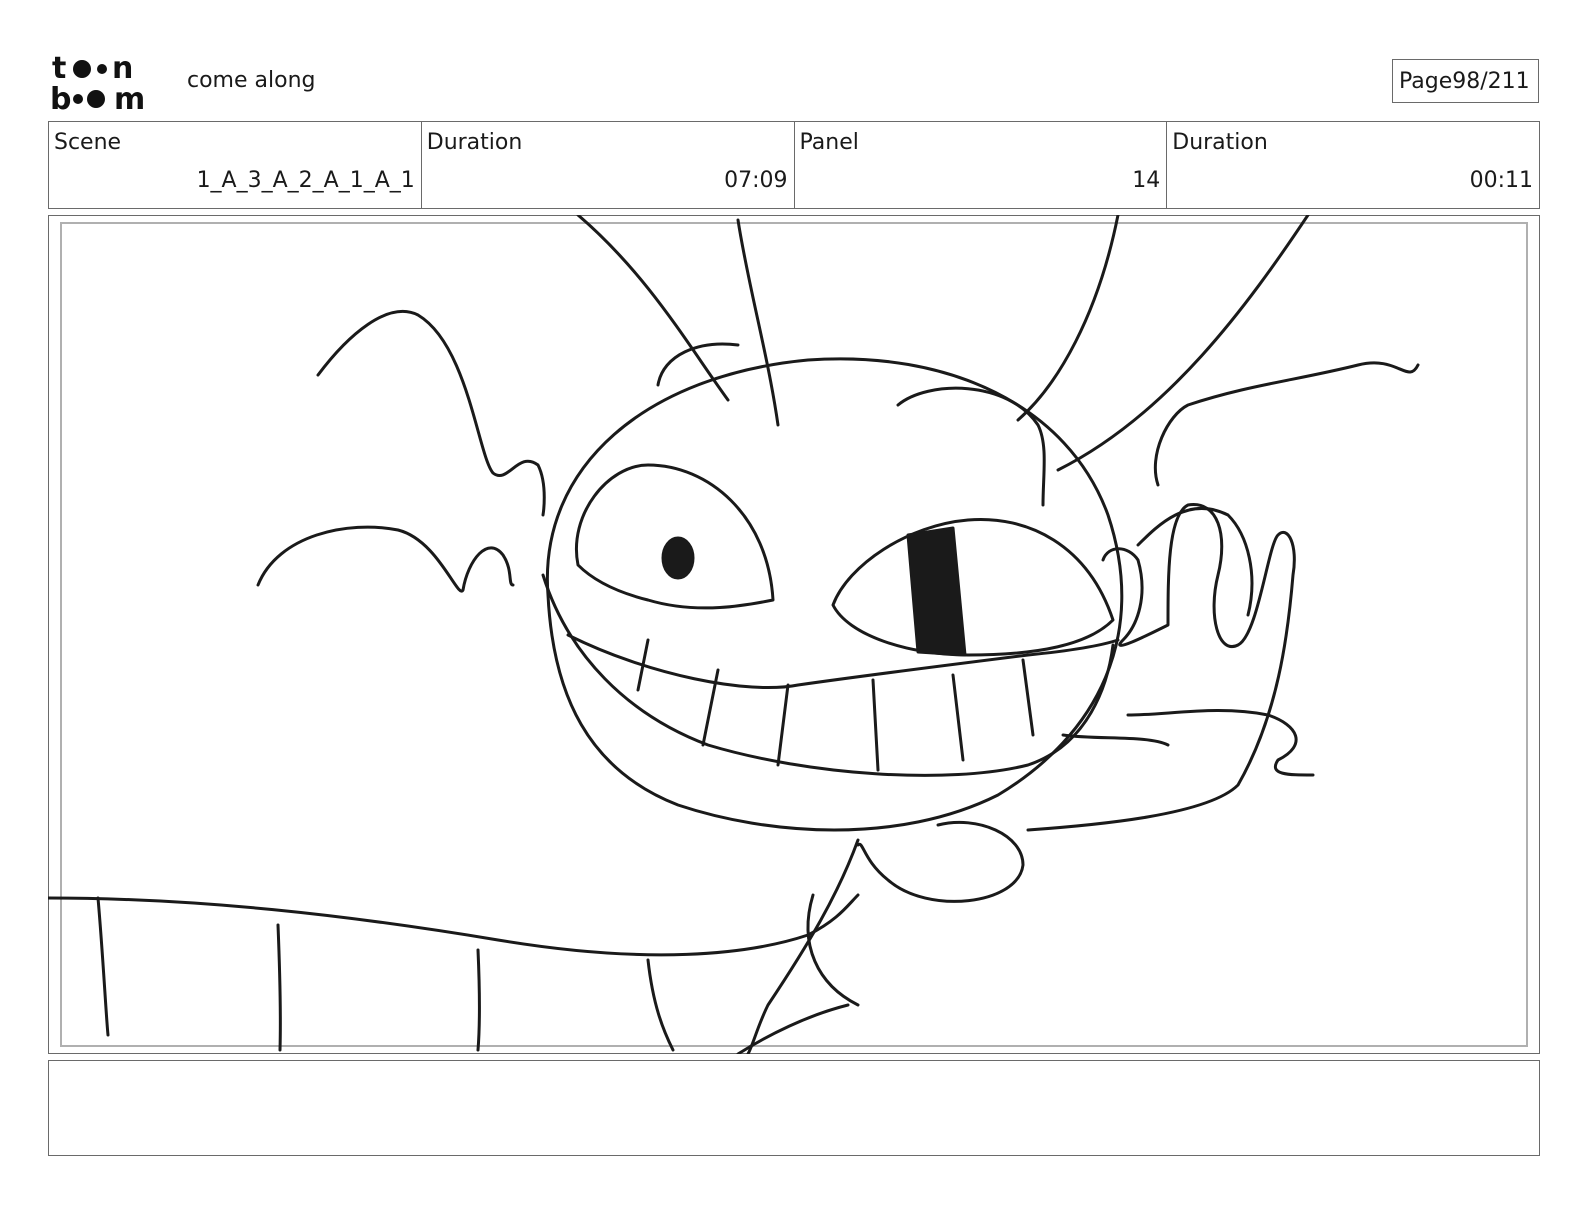  I want to click on scene-duration-label: Duration, so click(474, 142).